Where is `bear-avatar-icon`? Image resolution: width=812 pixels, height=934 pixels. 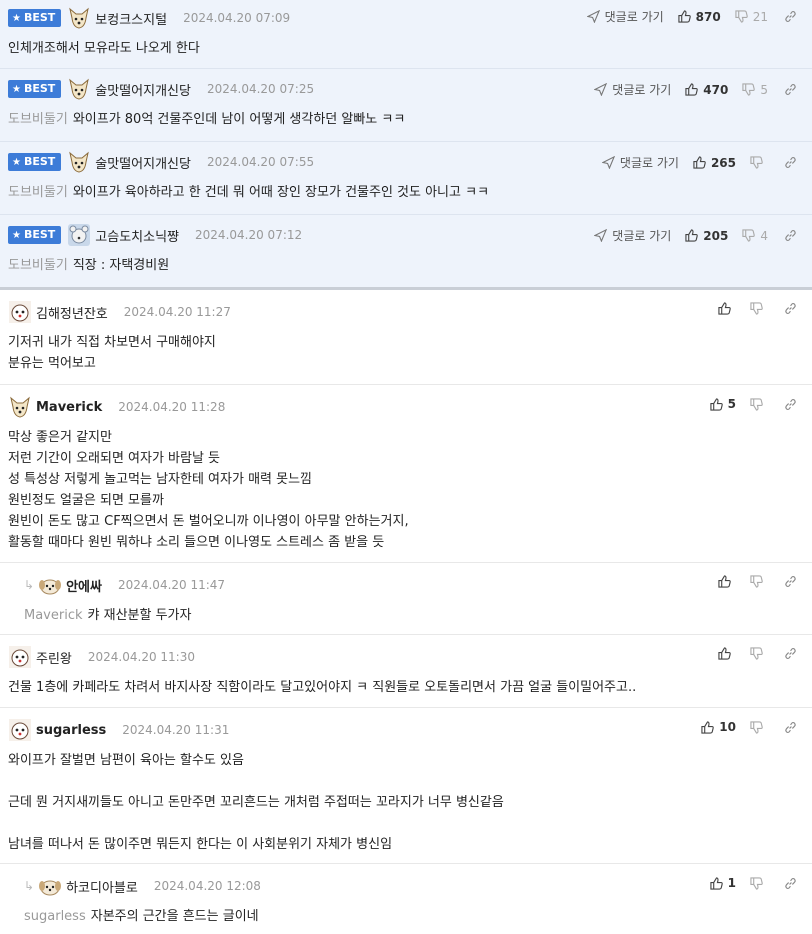
bear-avatar-icon is located at coordinates (79, 235).